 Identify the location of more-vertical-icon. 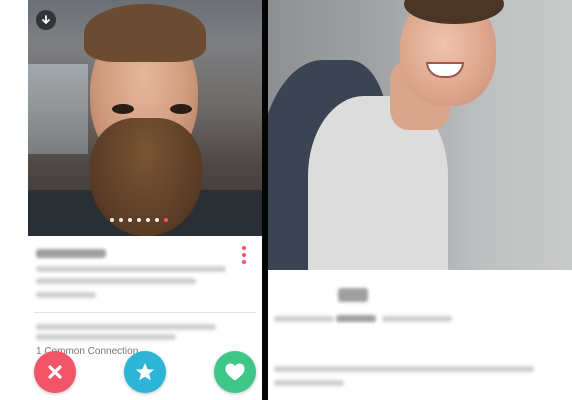
(244, 248).